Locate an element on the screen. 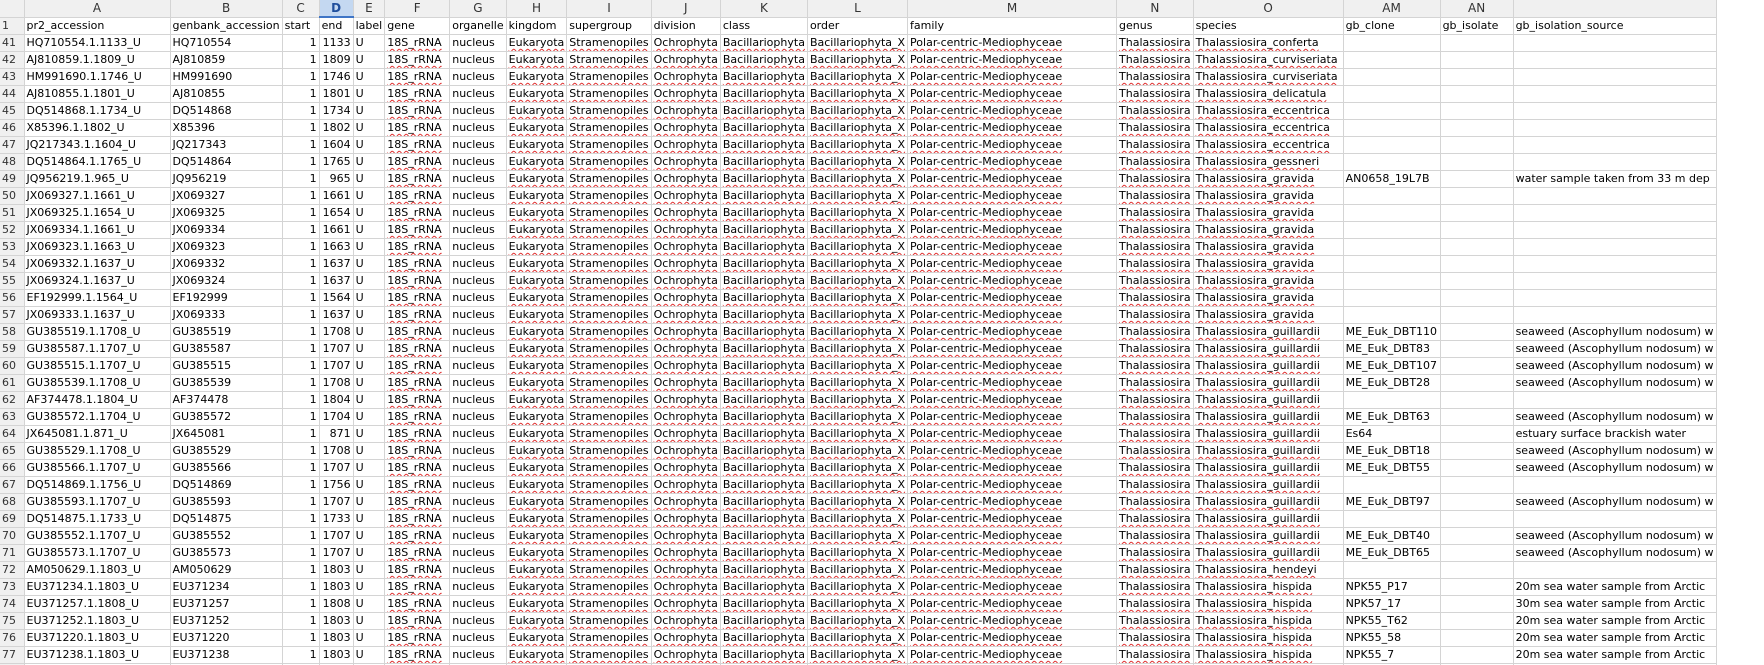 The height and width of the screenshot is (665, 1764). row-number: 57 is located at coordinates (12, 315).